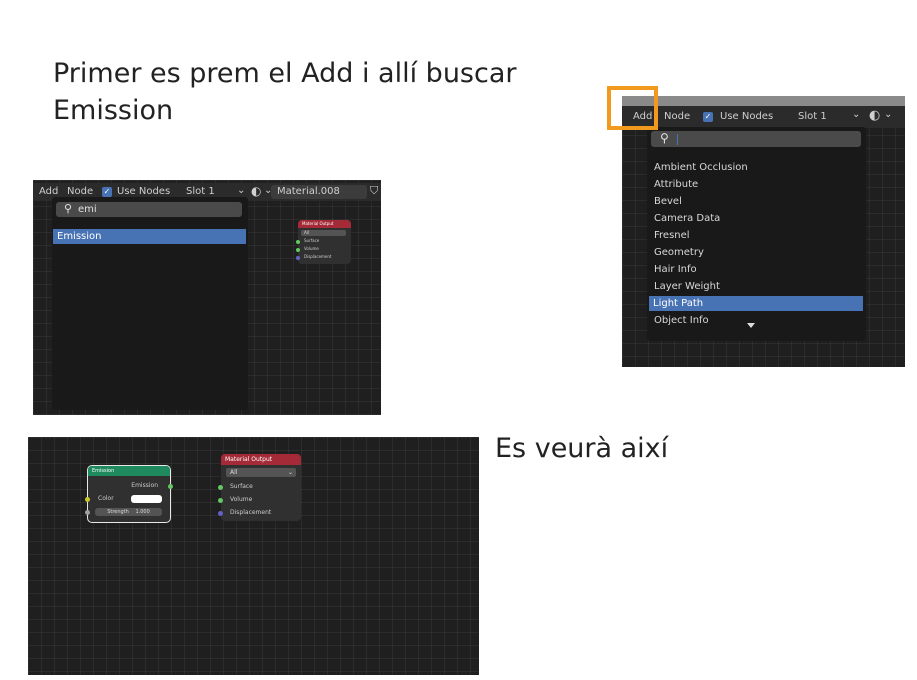 The height and width of the screenshot is (680, 917). Describe the element at coordinates (150, 303) in the screenshot. I see `add-search-menu: ⚲ emi Emission` at that location.